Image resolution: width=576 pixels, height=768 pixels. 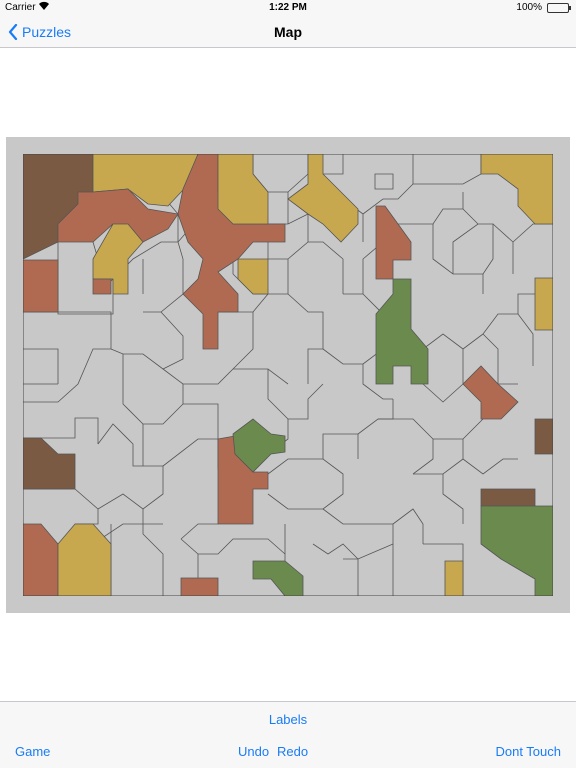 What do you see at coordinates (253, 751) in the screenshot?
I see `undo-button: Undo` at bounding box center [253, 751].